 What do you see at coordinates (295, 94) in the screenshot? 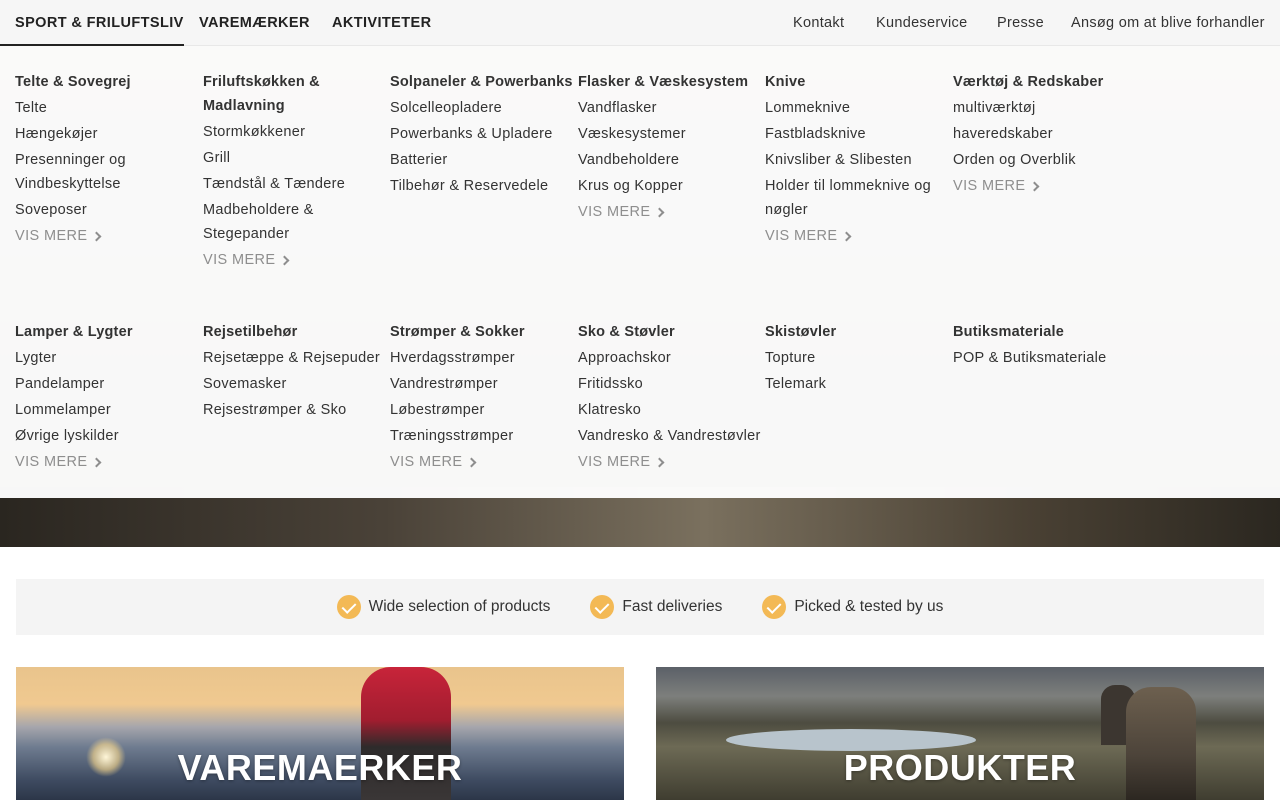
I see `menu-category-heading: Friluftskøkken & Madlavning` at bounding box center [295, 94].